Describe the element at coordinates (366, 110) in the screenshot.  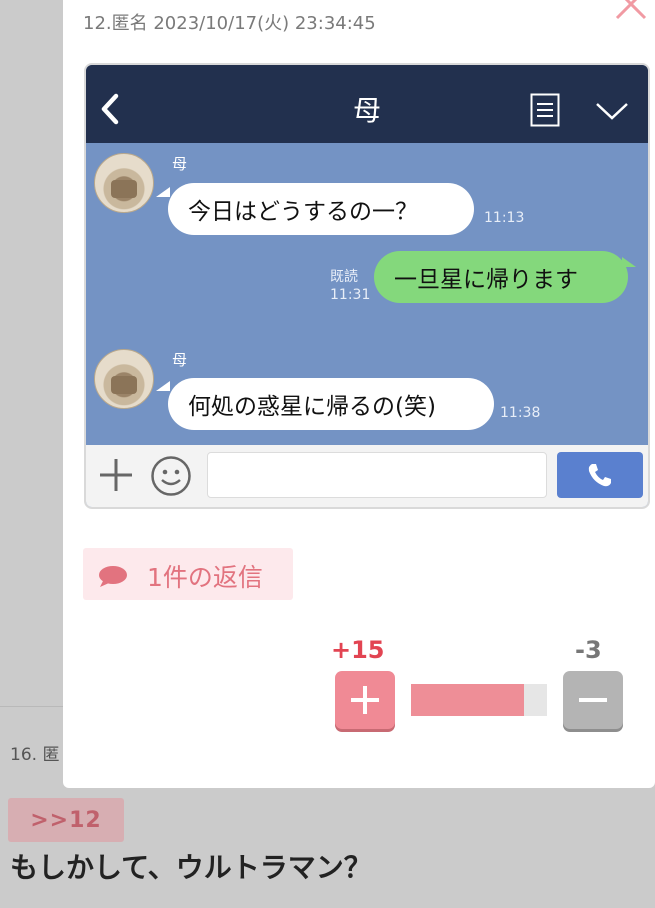
I see `chat-title: 母` at that location.